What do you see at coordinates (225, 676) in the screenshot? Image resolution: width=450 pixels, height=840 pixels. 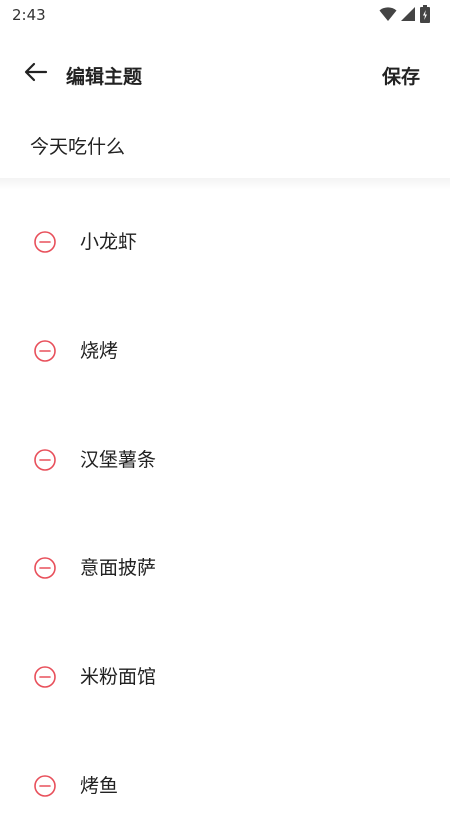 I see `list-item: 米粉面馆` at bounding box center [225, 676].